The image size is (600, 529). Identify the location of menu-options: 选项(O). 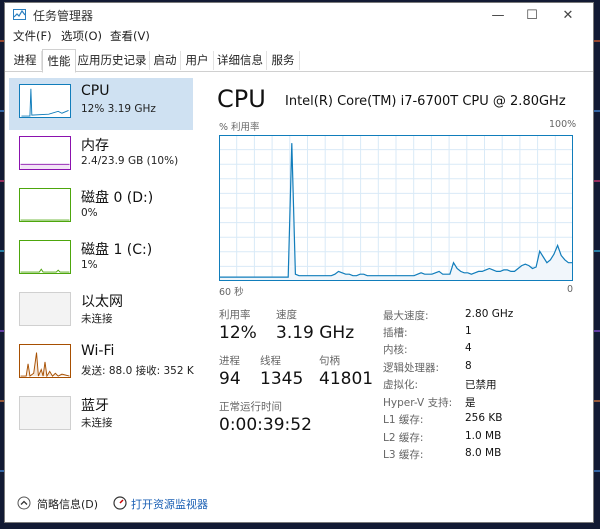
(81, 36).